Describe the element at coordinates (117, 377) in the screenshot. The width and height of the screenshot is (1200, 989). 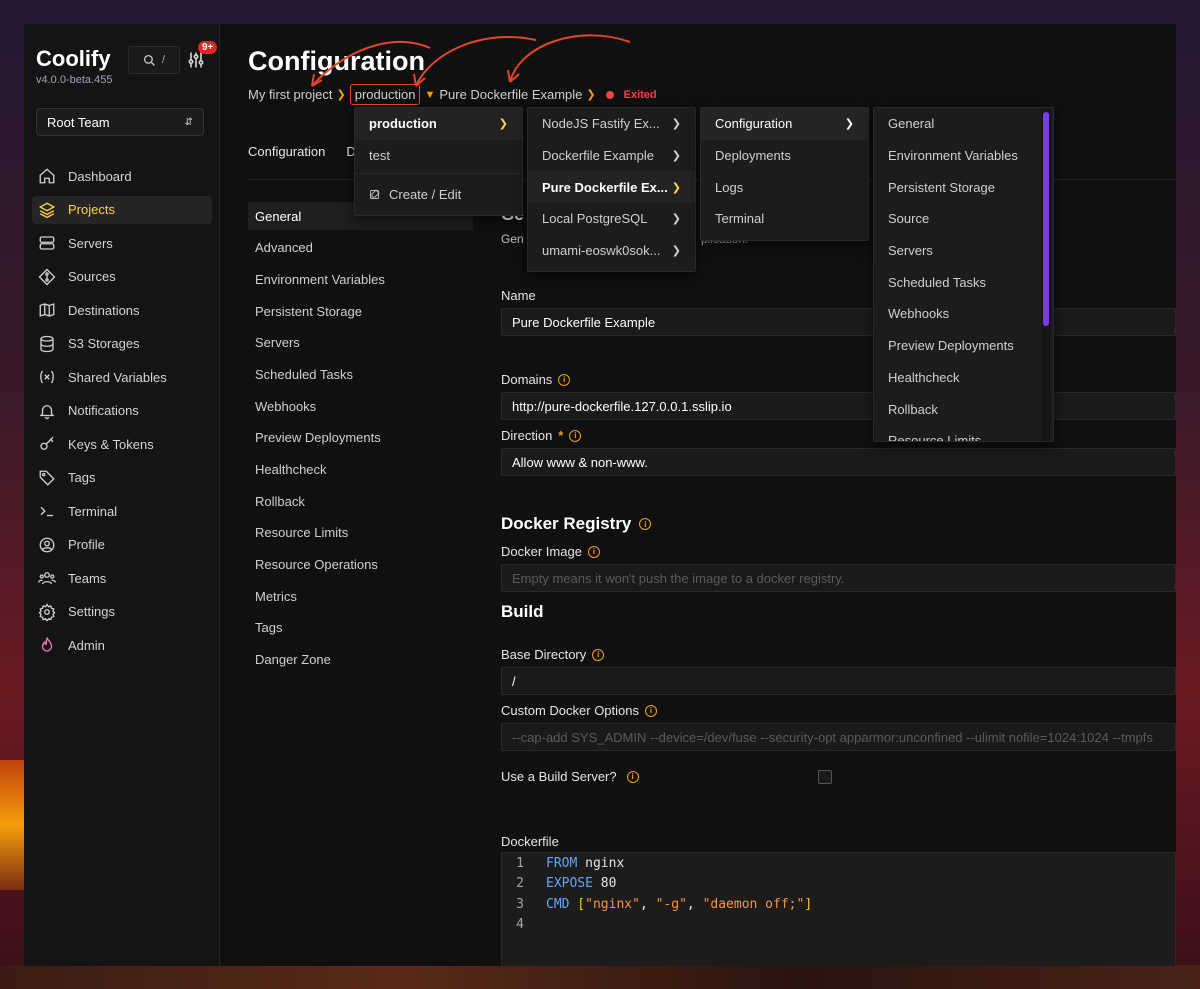
I see `sidebar-item-label: Shared Variables` at that location.